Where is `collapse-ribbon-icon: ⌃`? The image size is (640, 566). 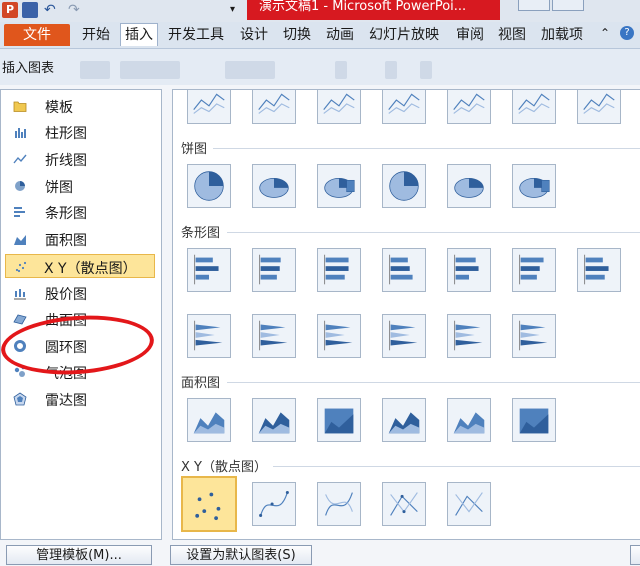
collapse-ribbon-icon: ⌃ is located at coordinates (605, 33).